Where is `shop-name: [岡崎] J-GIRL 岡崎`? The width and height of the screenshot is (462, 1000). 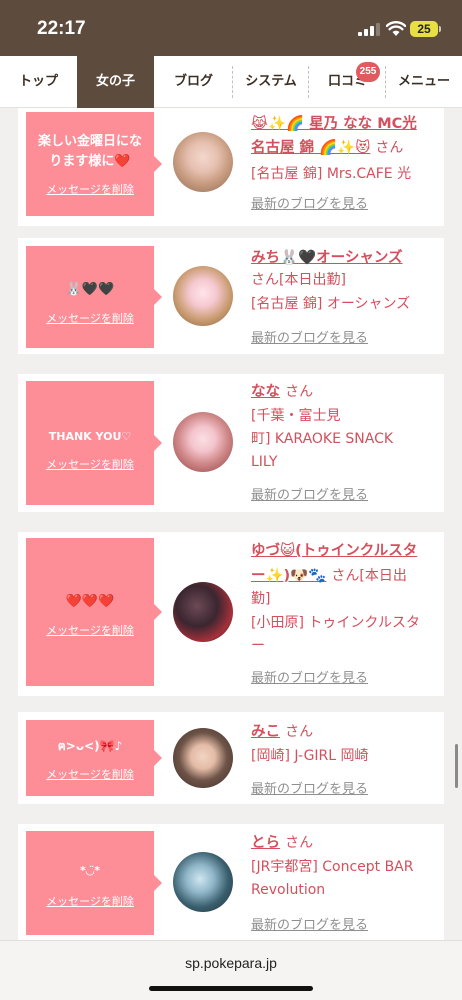 shop-name: [岡崎] J-GIRL 岡崎 is located at coordinates (310, 756).